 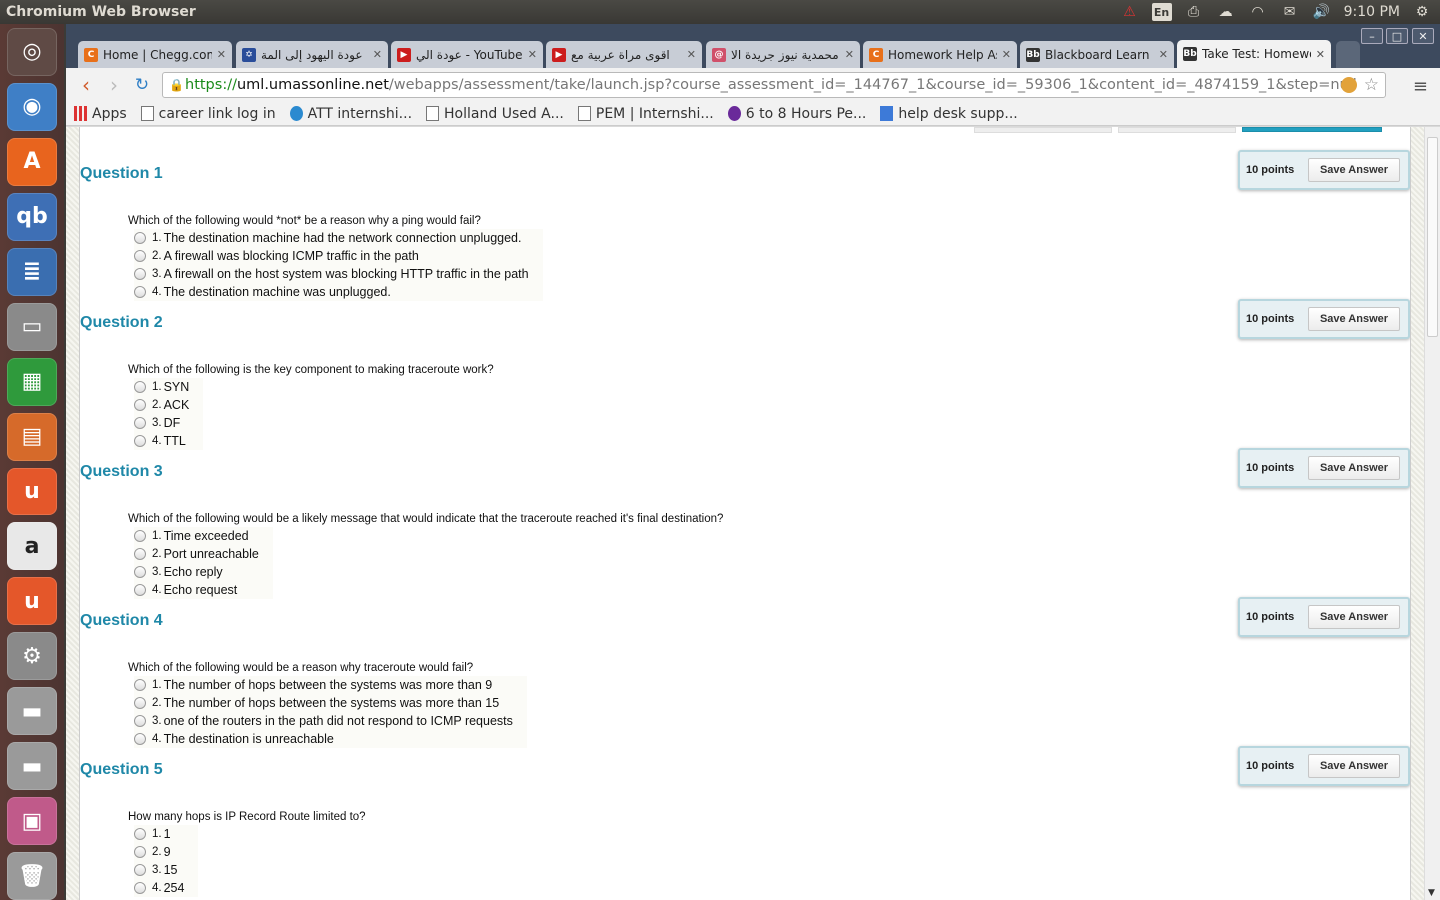 What do you see at coordinates (312, 54) in the screenshot?
I see `browser-tab: ✡ عودة اليهود إلى المة ✕` at bounding box center [312, 54].